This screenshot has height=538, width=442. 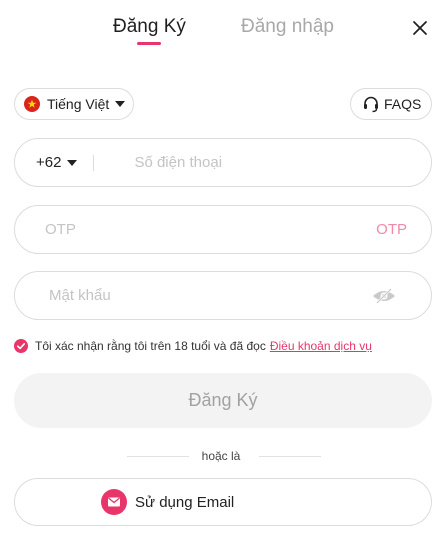 What do you see at coordinates (403, 104) in the screenshot?
I see `faqs-label: FAQS` at bounding box center [403, 104].